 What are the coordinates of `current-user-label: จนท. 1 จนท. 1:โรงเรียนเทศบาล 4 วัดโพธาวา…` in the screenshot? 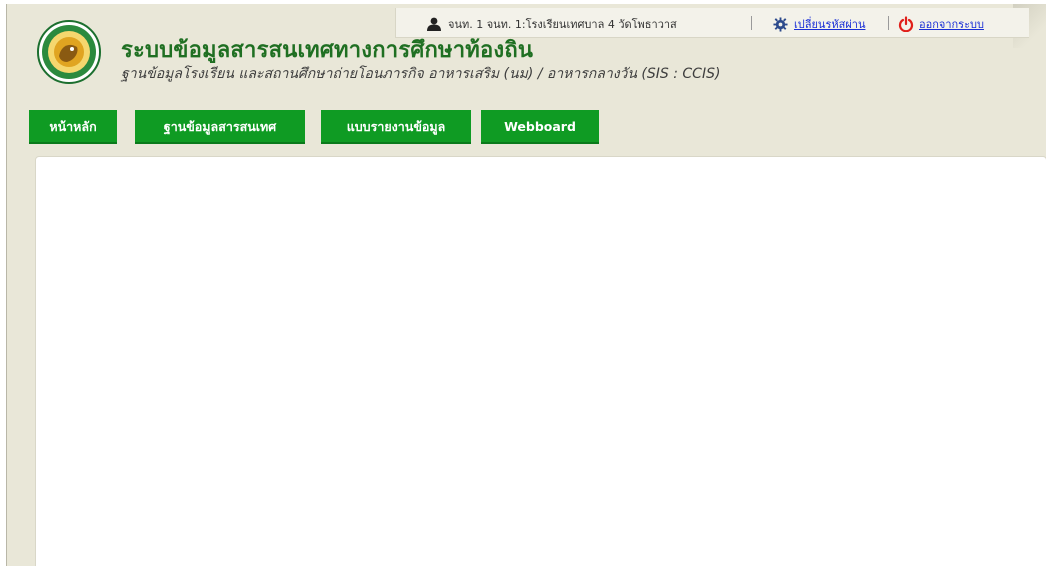 It's located at (562, 24).